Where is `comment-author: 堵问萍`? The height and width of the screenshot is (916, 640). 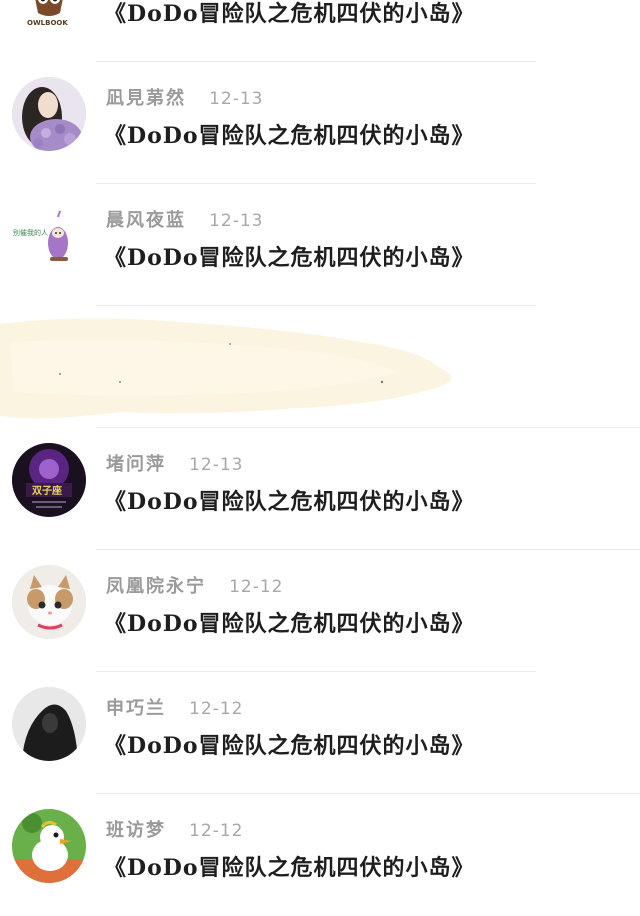
comment-author: 堵问萍 is located at coordinates (136, 464).